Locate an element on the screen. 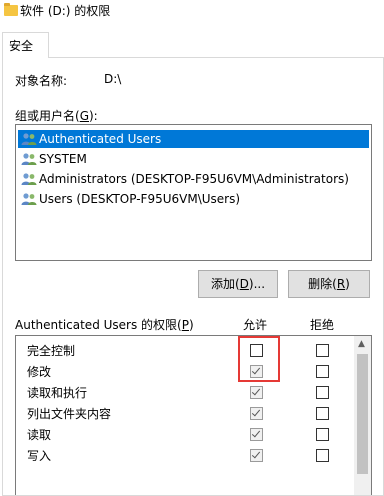  permission-name: 写入 is located at coordinates (39, 456).